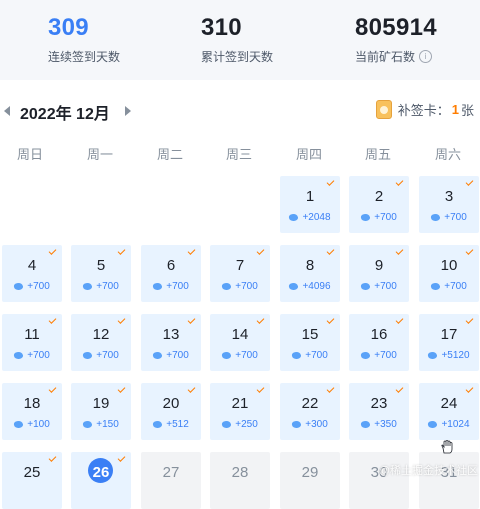  I want to click on day-number: 21, so click(240, 403).